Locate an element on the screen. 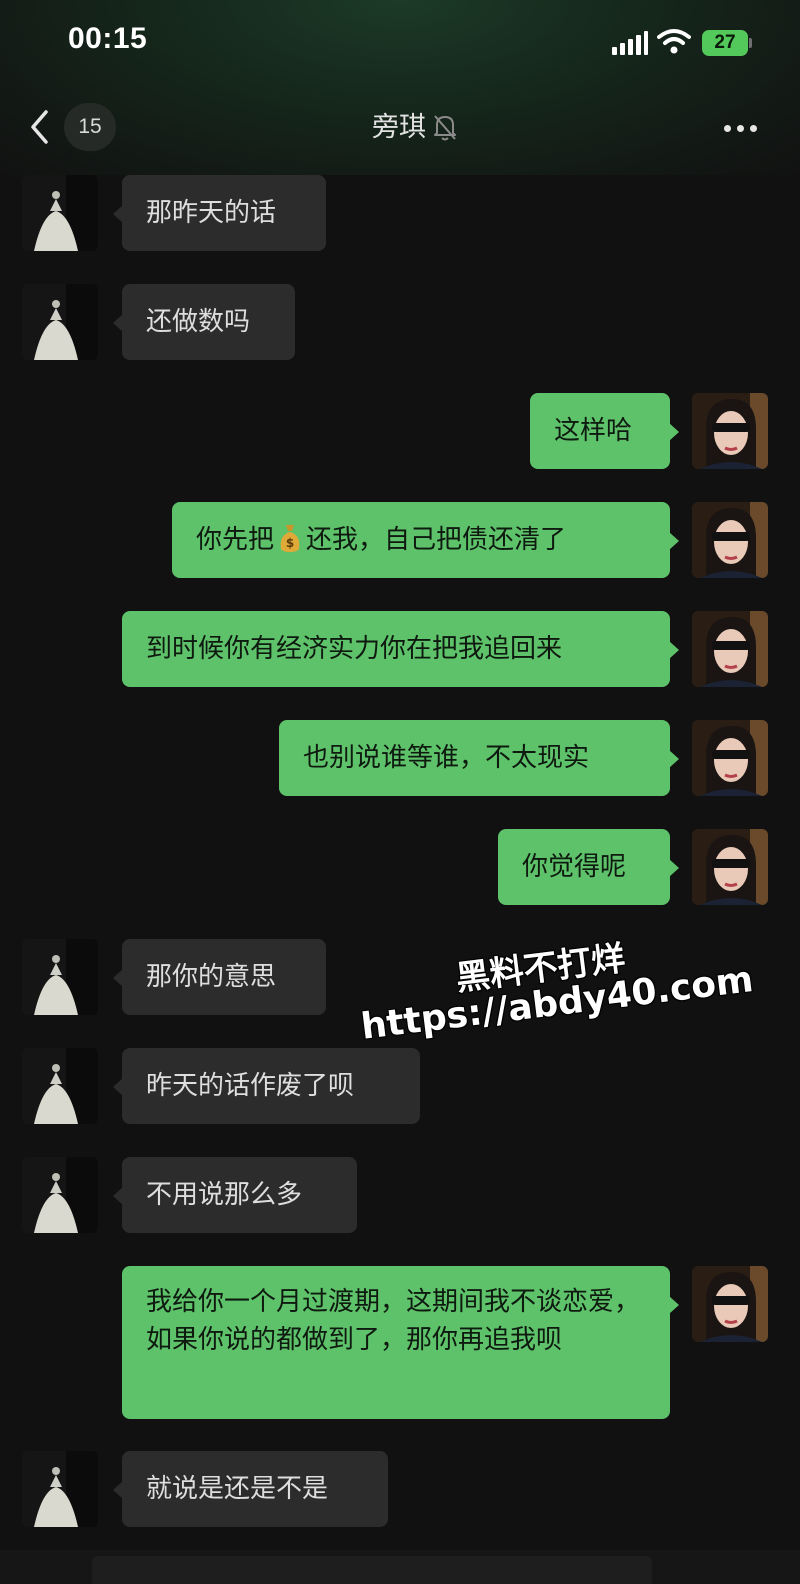  unread-count-badge: 15 is located at coordinates (90, 127).